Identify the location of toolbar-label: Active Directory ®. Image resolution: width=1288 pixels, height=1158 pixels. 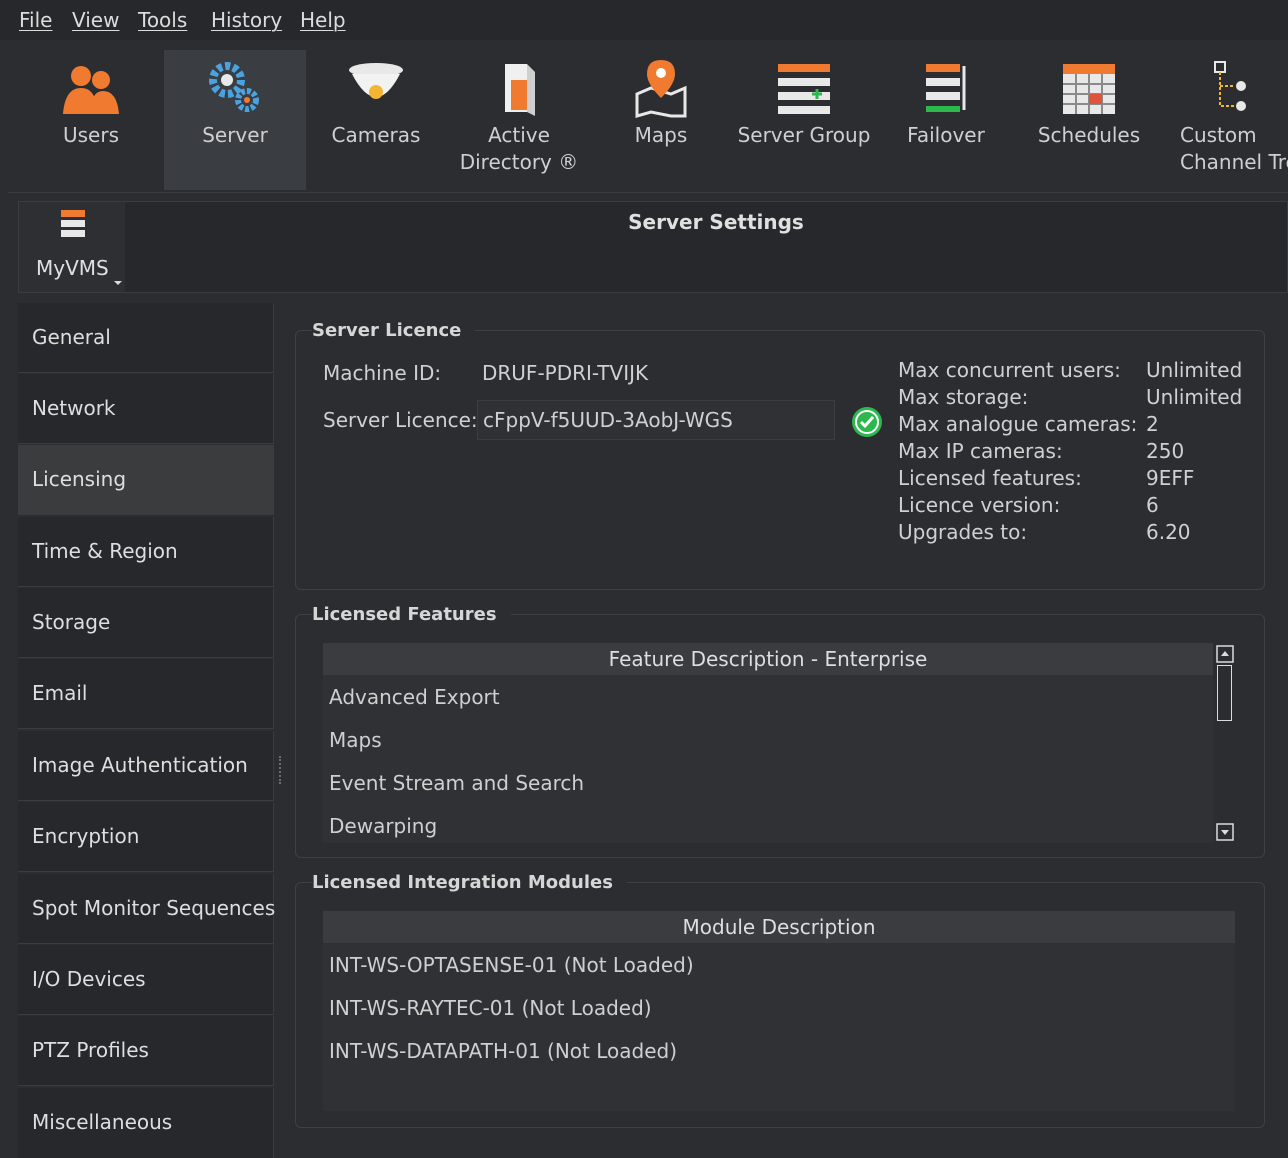
(519, 148).